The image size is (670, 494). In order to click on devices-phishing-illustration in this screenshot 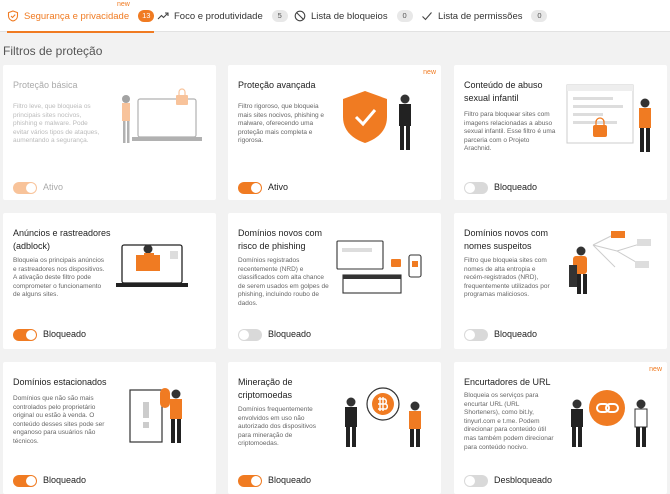, I will do `click(383, 266)`.